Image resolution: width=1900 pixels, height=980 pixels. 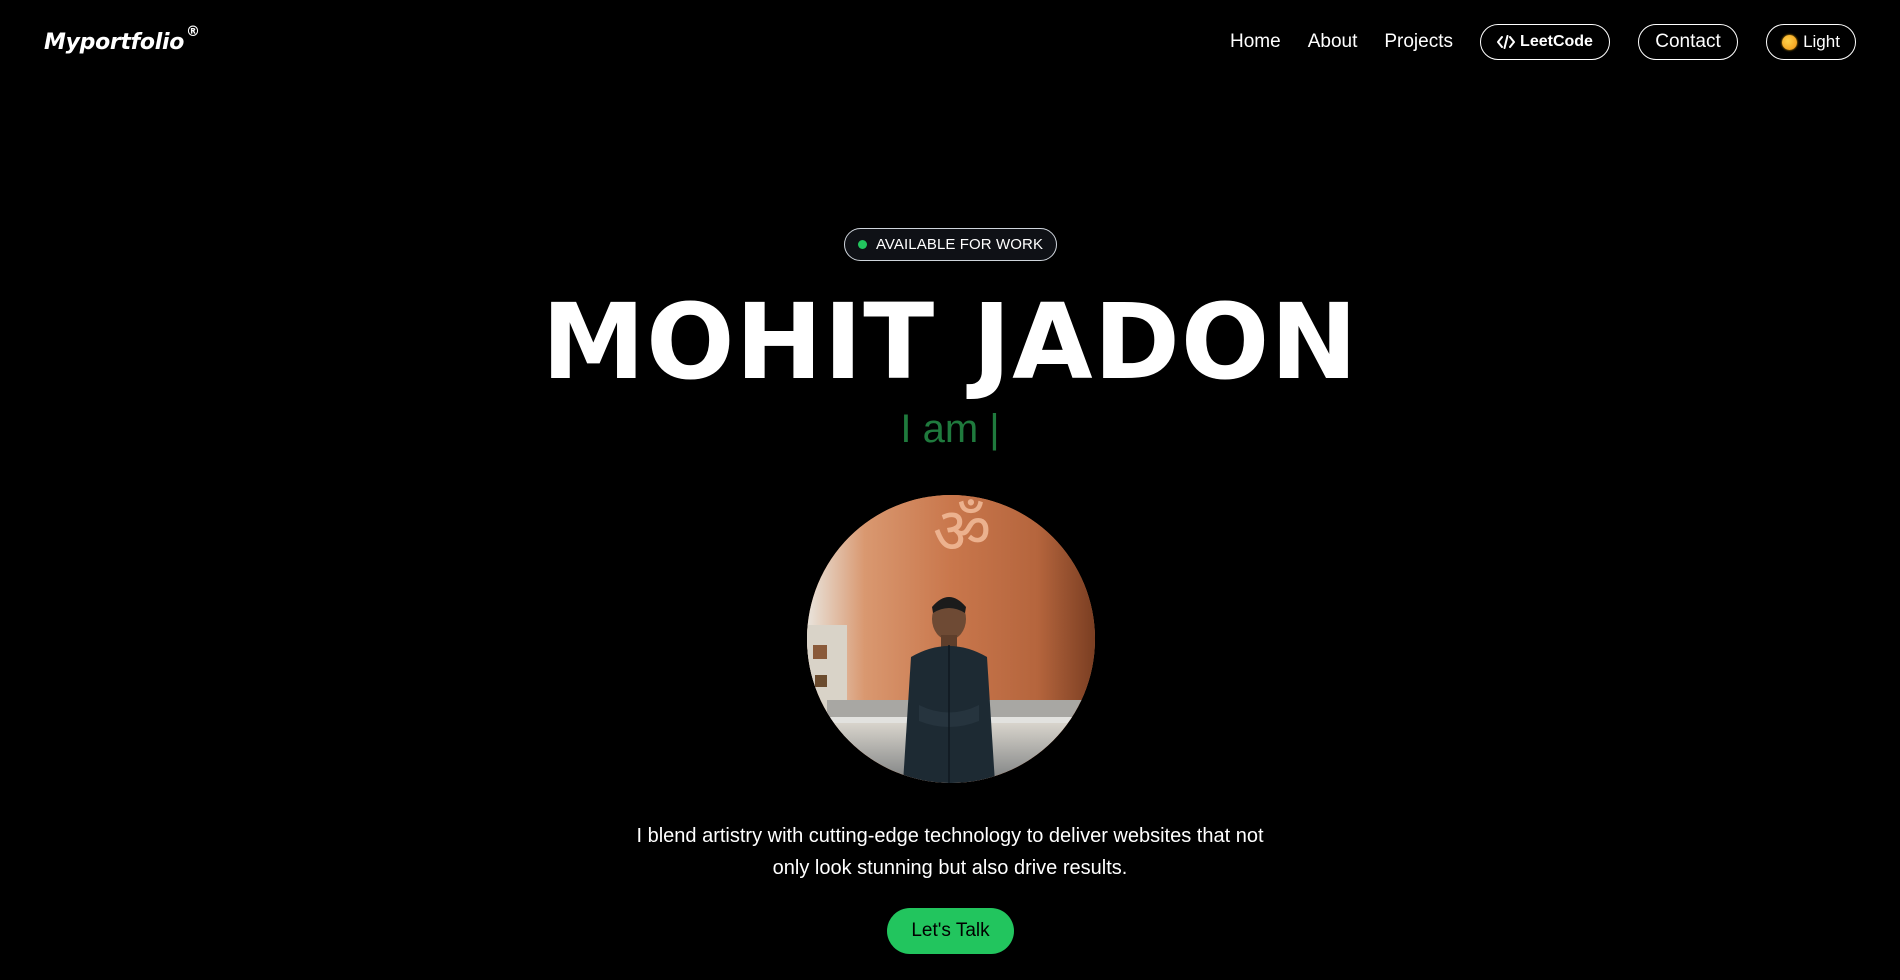 What do you see at coordinates (1255, 42) in the screenshot?
I see `nav-link-home: Home` at bounding box center [1255, 42].